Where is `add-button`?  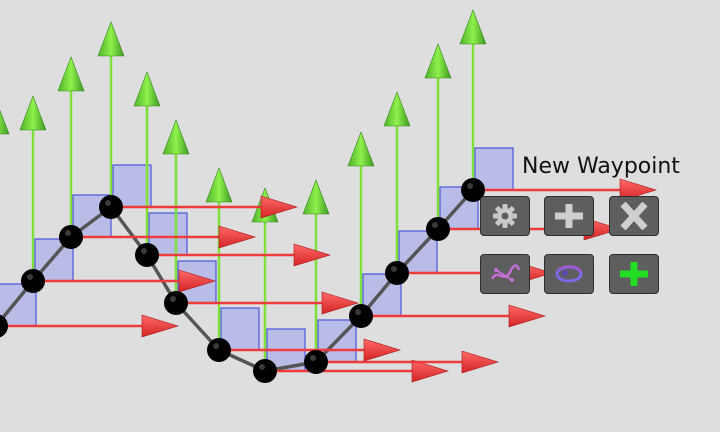 add-button is located at coordinates (569, 216).